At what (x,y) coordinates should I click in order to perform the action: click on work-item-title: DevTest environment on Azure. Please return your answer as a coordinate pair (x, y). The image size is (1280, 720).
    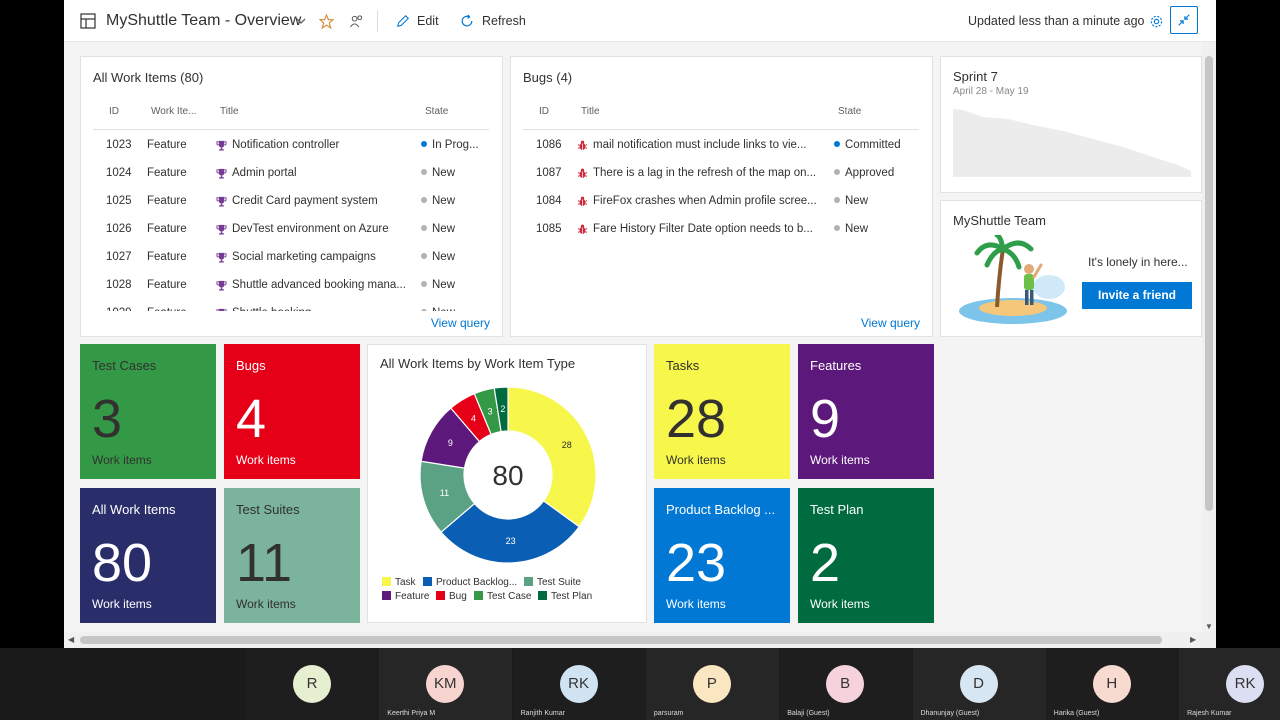
    Looking at the image, I should click on (322, 229).